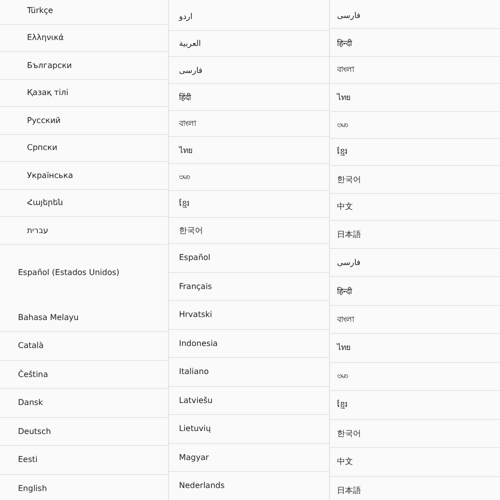 The height and width of the screenshot is (500, 500). I want to click on language-item: Български, so click(49, 65).